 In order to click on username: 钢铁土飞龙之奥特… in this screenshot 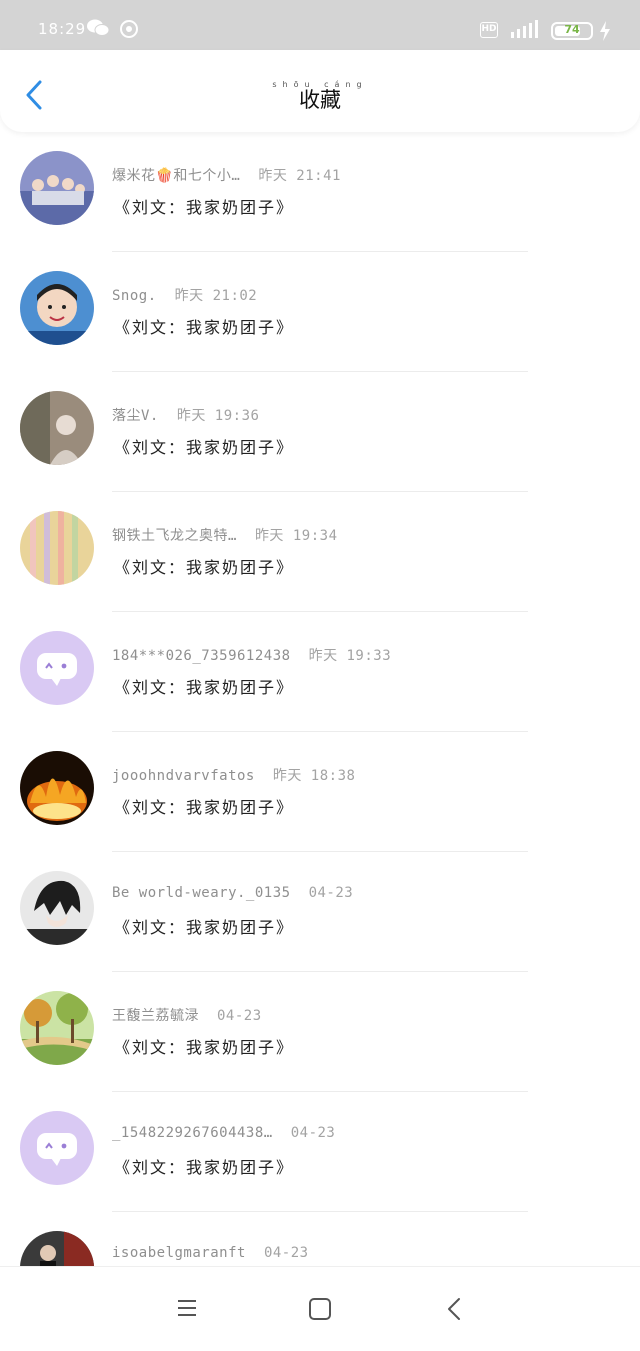, I will do `click(174, 536)`.